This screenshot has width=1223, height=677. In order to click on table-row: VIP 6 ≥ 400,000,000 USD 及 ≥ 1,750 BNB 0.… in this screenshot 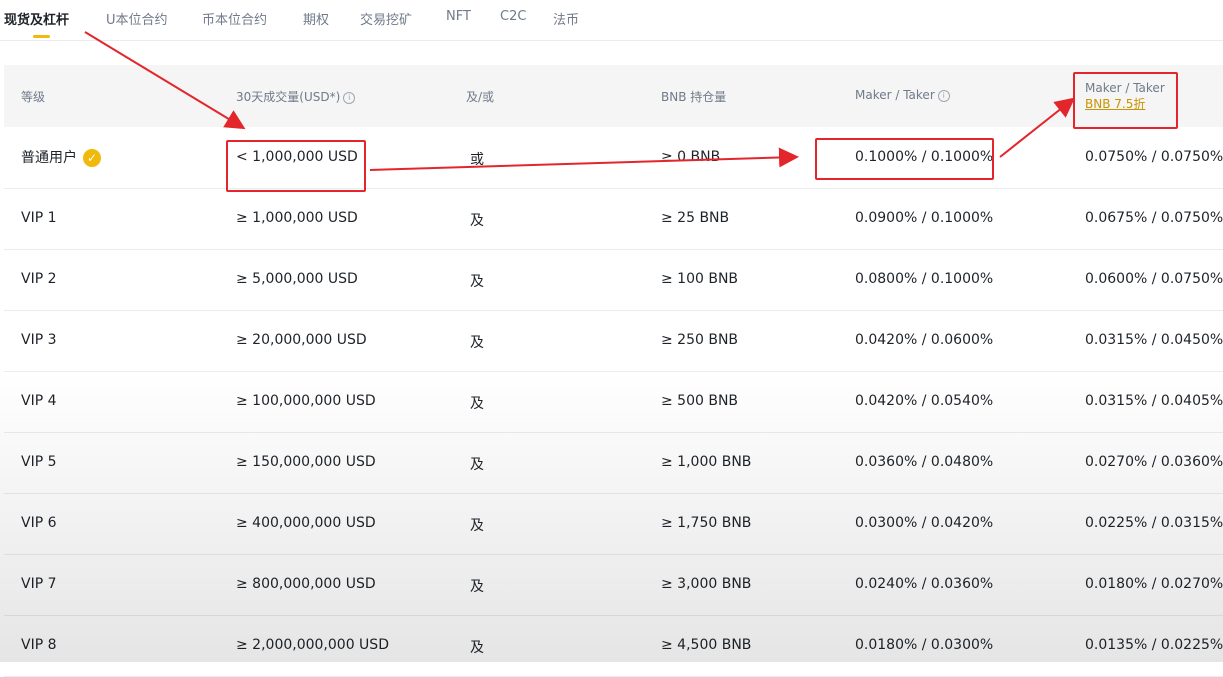, I will do `click(613, 524)`.